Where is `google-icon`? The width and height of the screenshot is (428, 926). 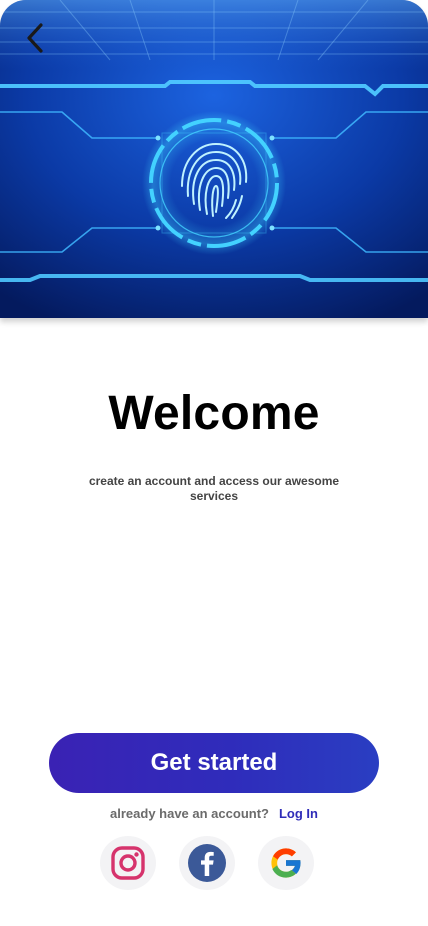 google-icon is located at coordinates (286, 863).